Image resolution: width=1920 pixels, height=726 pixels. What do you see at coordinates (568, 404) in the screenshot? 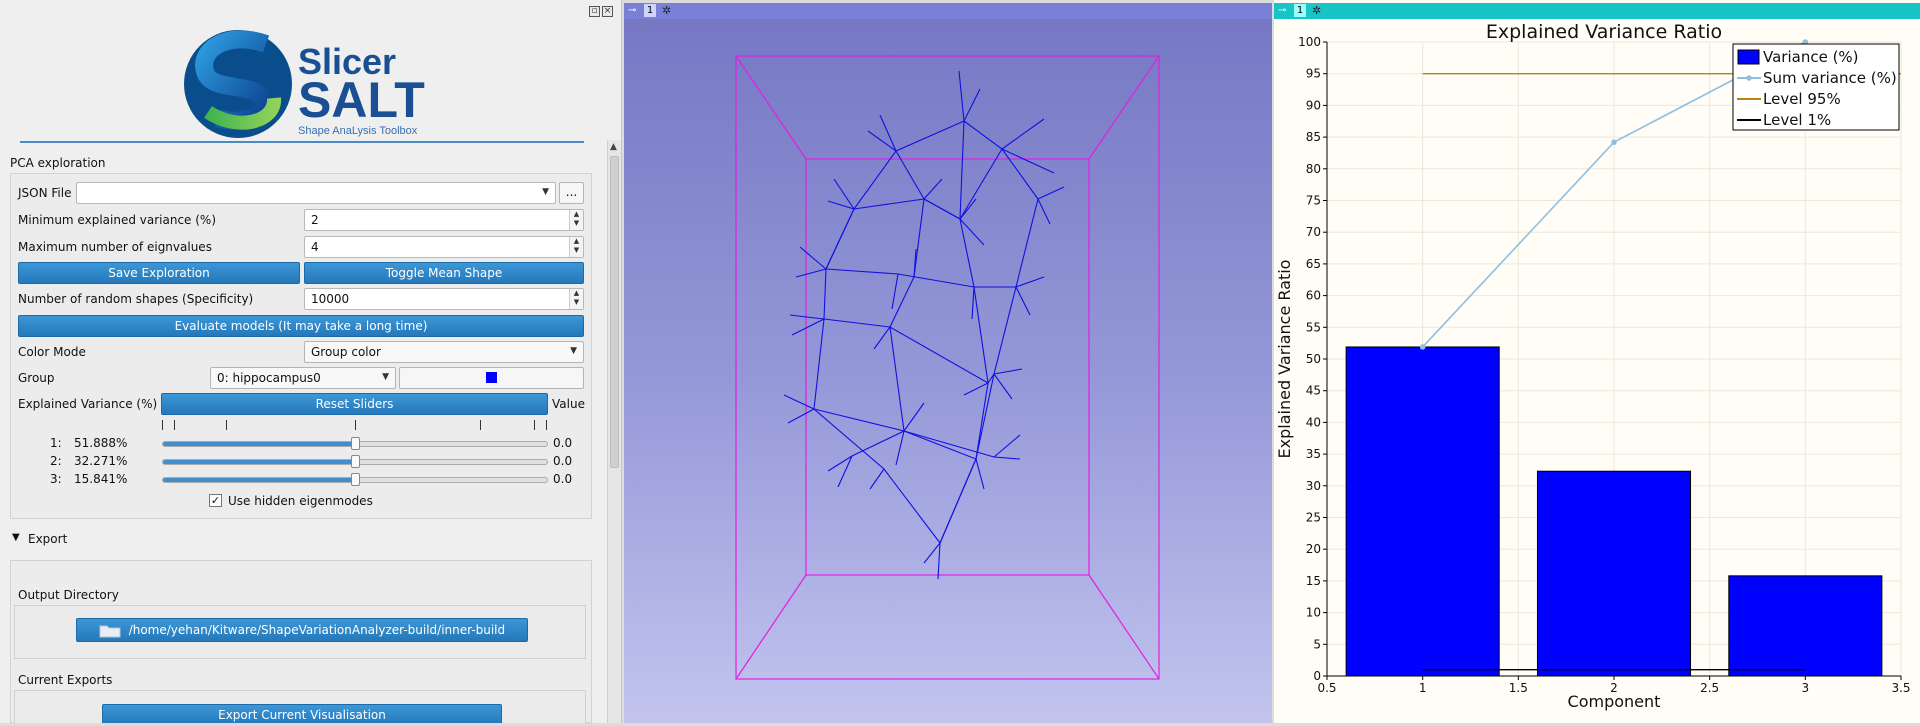
I see `value-header: Value` at bounding box center [568, 404].